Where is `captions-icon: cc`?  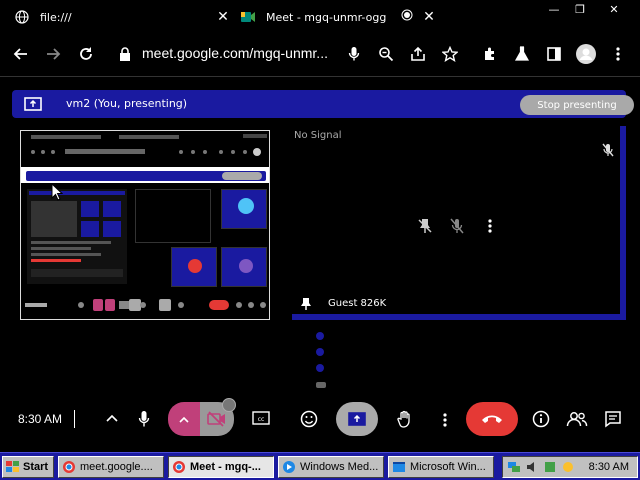
captions-icon: cc is located at coordinates (261, 418).